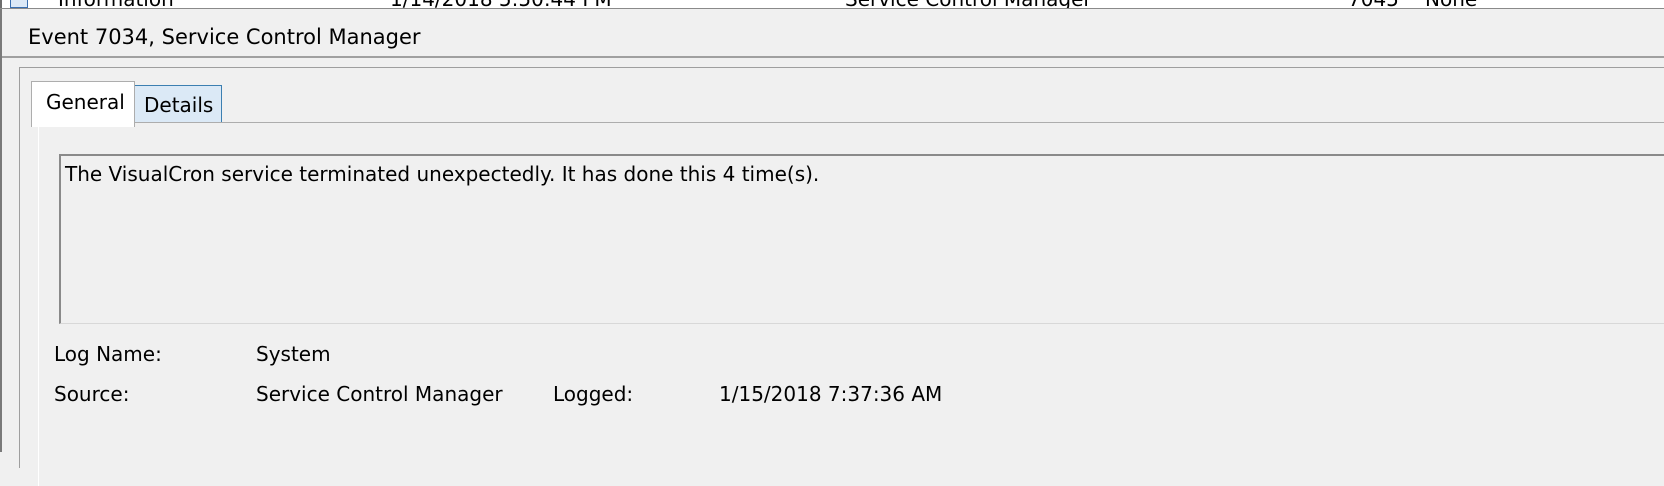 The height and width of the screenshot is (486, 1664). I want to click on row-source: Service Control Manager, so click(968, 4).